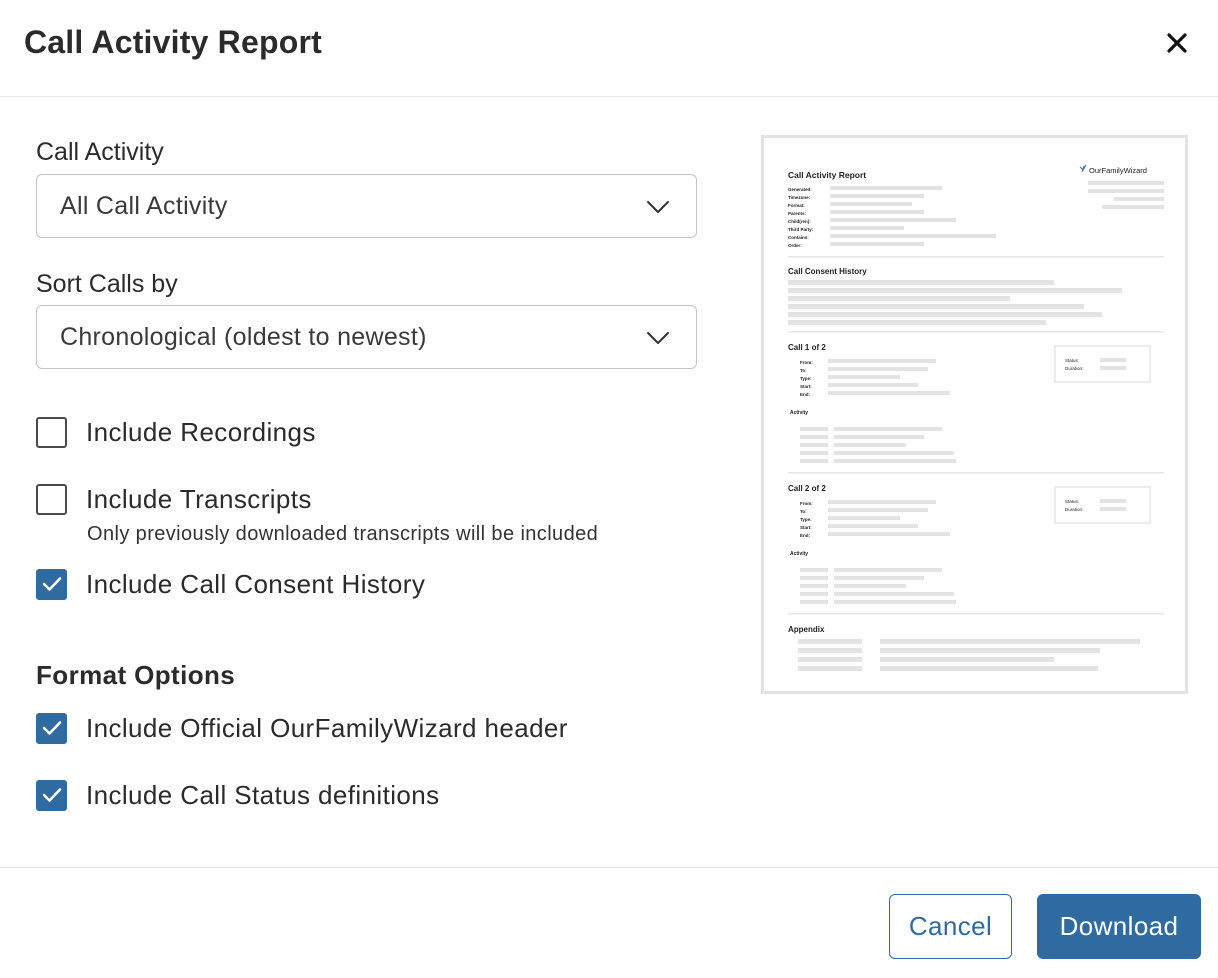 The width and height of the screenshot is (1218, 978). What do you see at coordinates (805, 535) in the screenshot?
I see `preview-call-2-field-4: End:` at bounding box center [805, 535].